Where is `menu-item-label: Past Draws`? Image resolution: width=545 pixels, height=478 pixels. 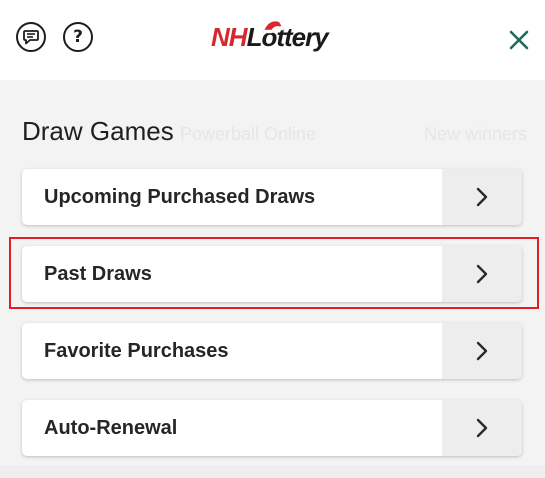
menu-item-label: Past Draws is located at coordinates (98, 274).